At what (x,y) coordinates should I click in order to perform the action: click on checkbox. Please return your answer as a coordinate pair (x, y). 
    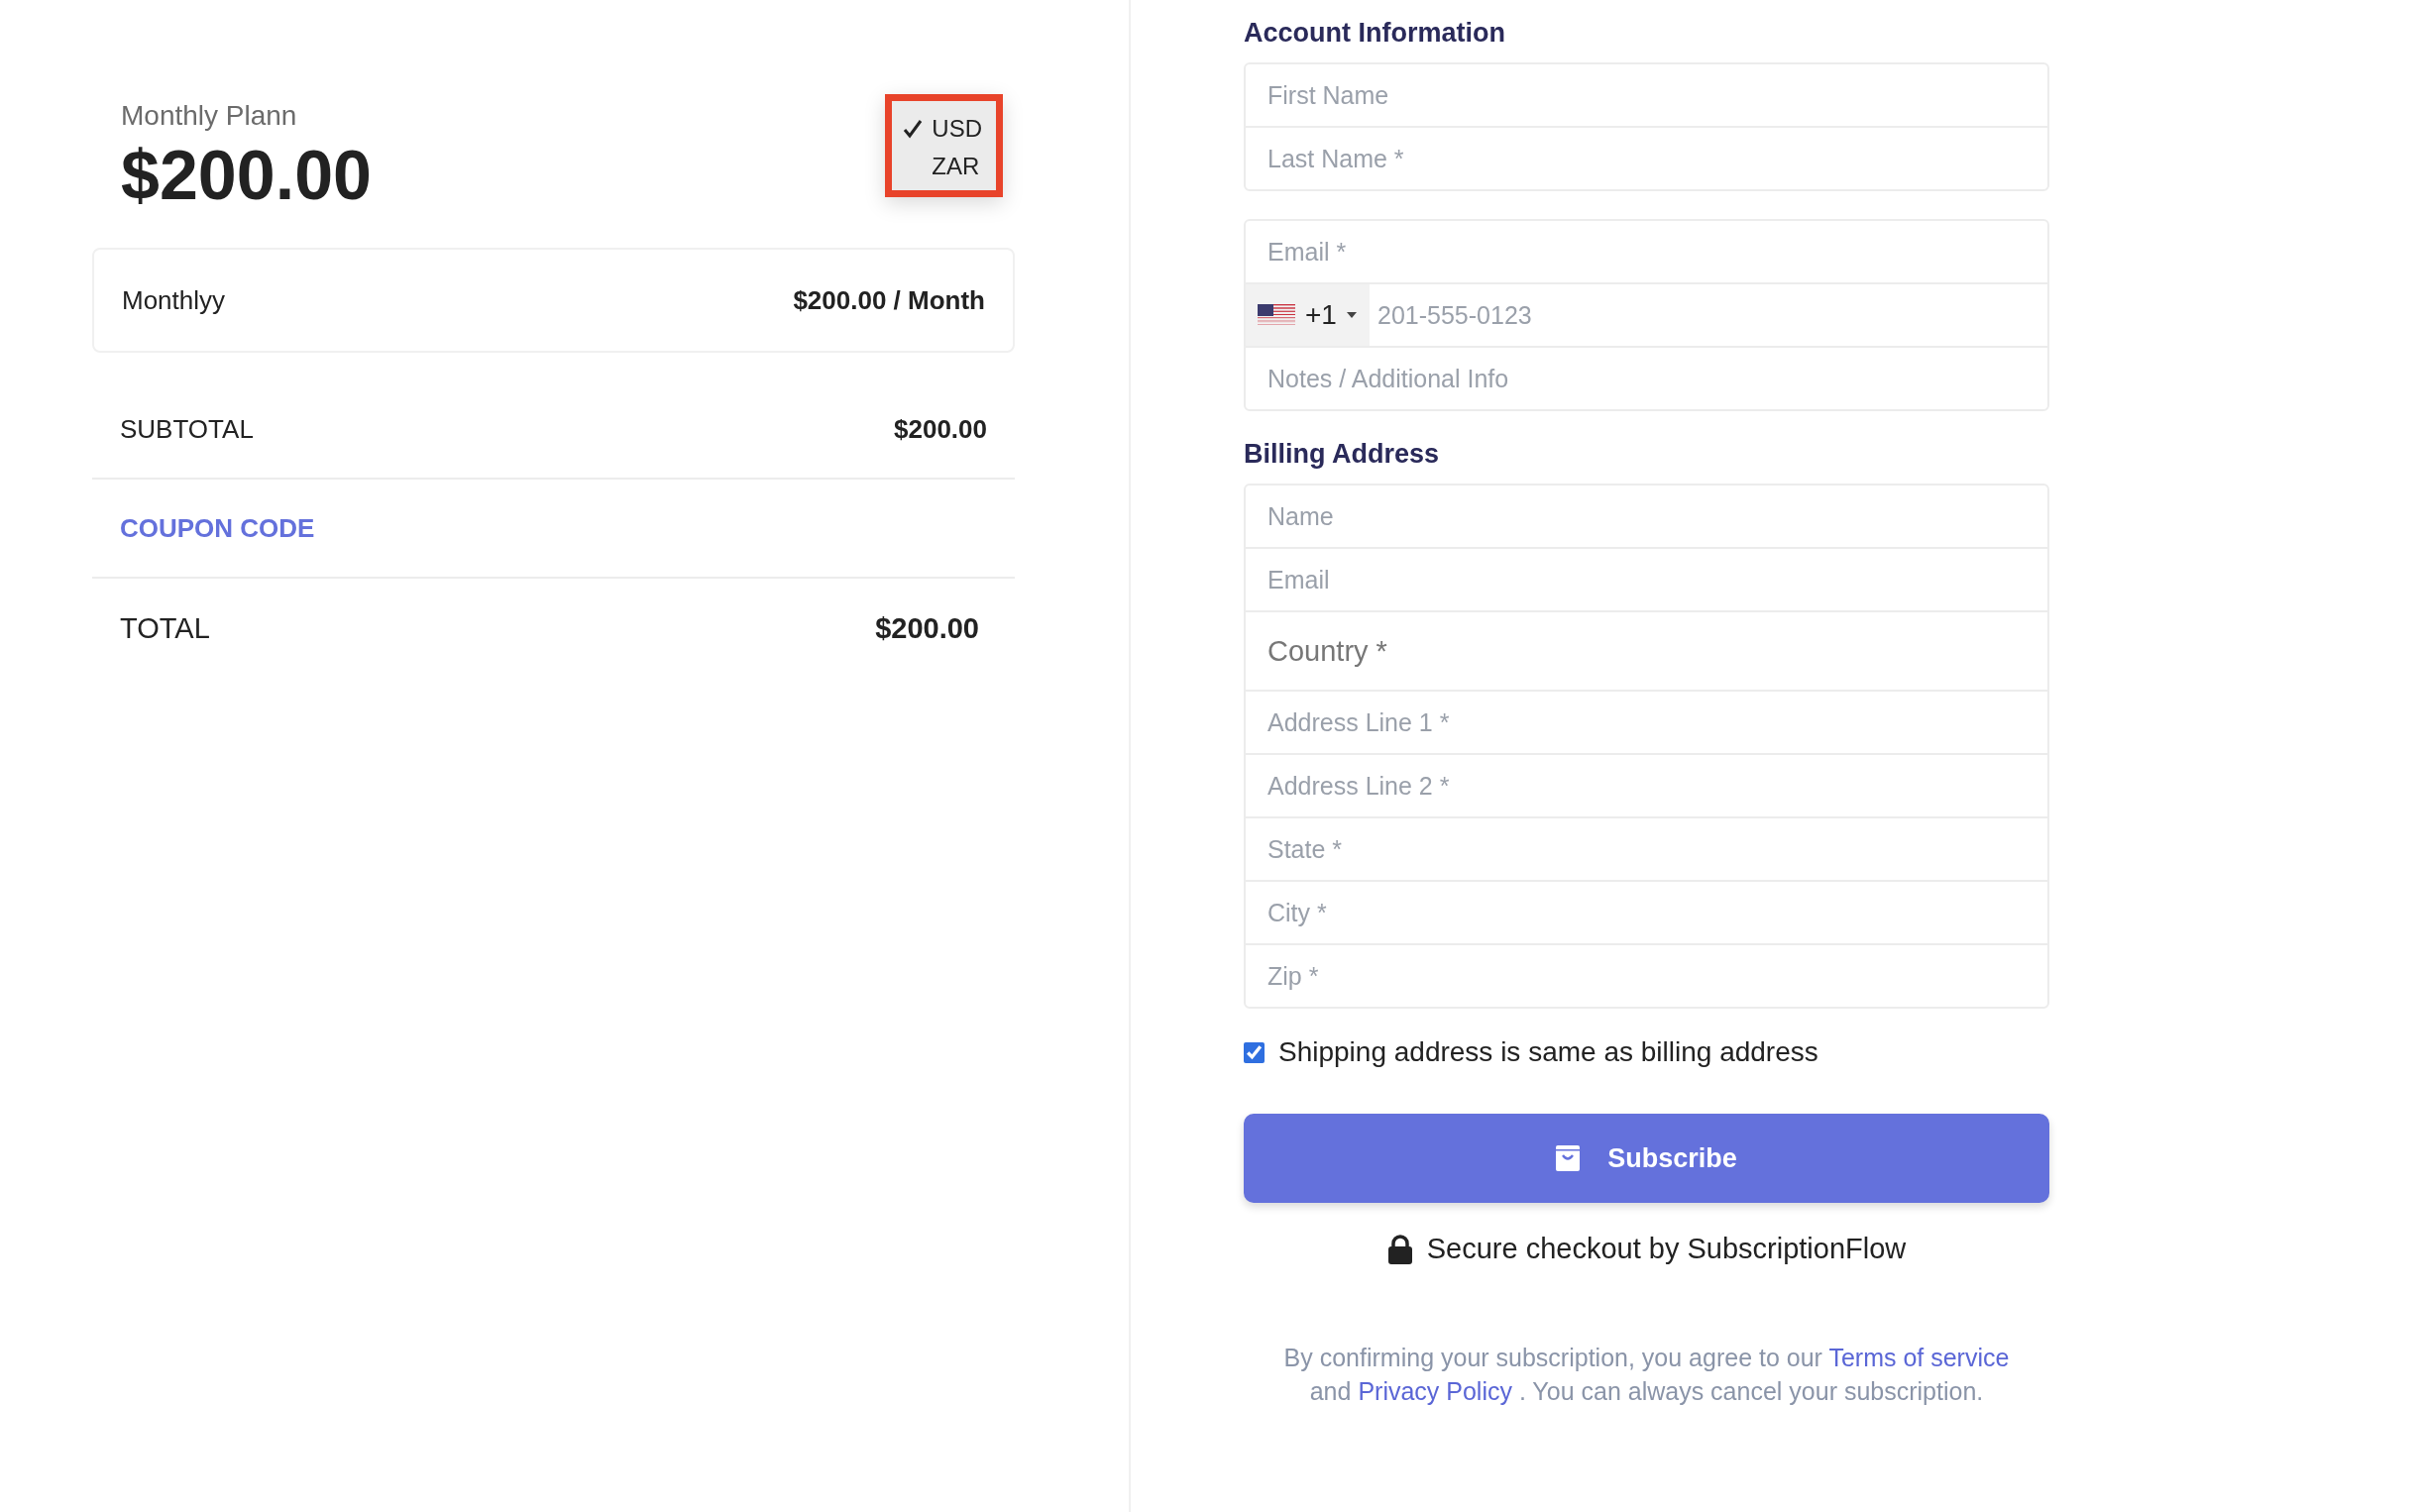
    Looking at the image, I should click on (1254, 1052).